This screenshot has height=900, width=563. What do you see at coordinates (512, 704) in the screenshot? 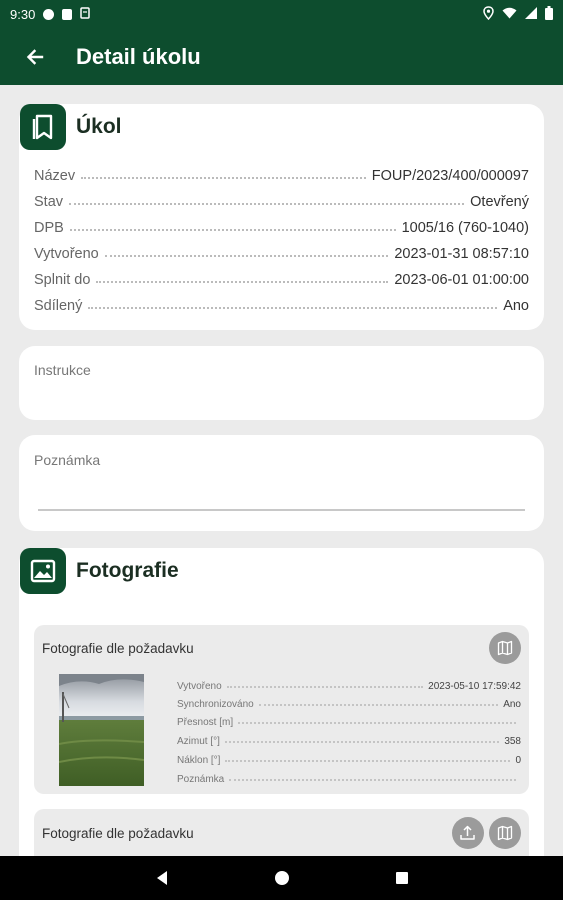
I see `detail-value: Ano` at bounding box center [512, 704].